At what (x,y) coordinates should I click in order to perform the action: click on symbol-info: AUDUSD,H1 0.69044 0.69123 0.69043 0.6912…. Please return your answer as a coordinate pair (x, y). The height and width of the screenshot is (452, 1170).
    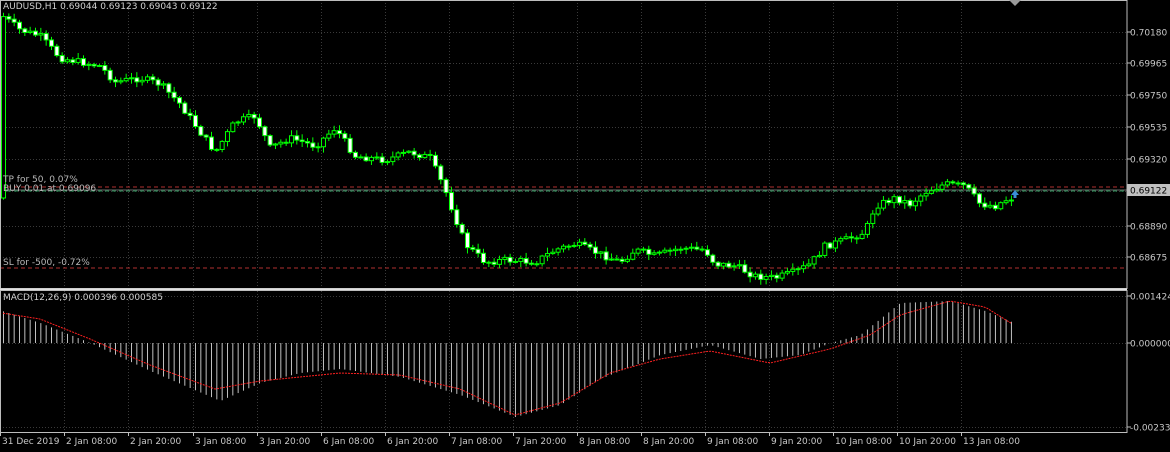
    Looking at the image, I should click on (110, 7).